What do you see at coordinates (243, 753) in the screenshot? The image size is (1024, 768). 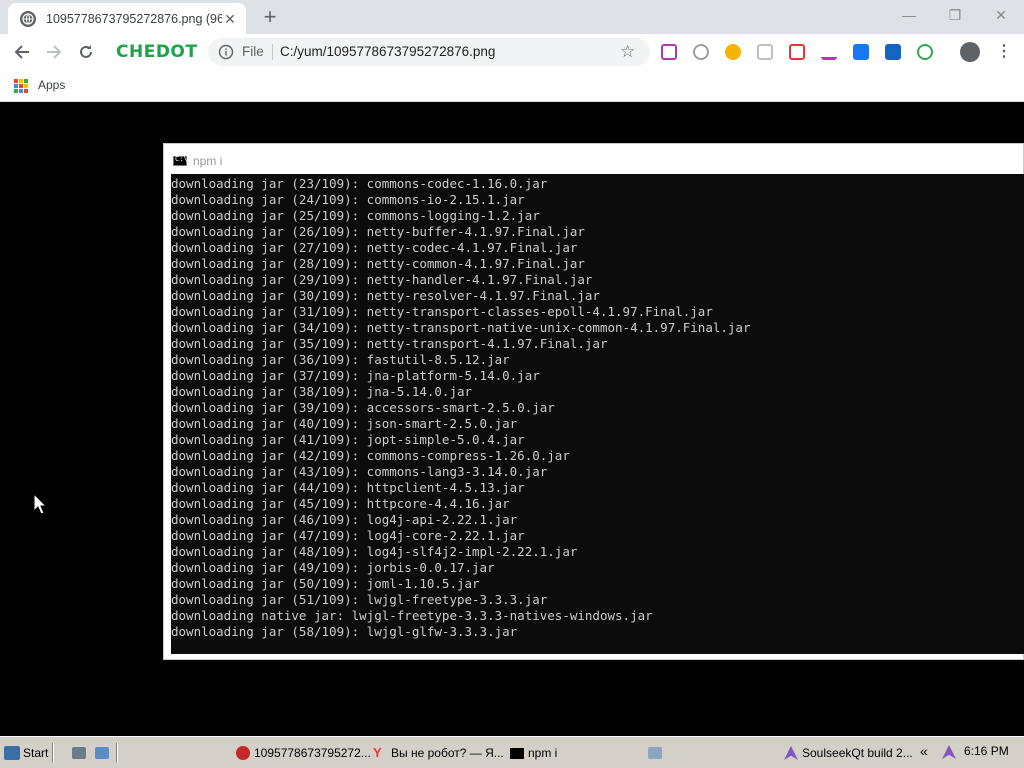 I see `chedot-icon` at bounding box center [243, 753].